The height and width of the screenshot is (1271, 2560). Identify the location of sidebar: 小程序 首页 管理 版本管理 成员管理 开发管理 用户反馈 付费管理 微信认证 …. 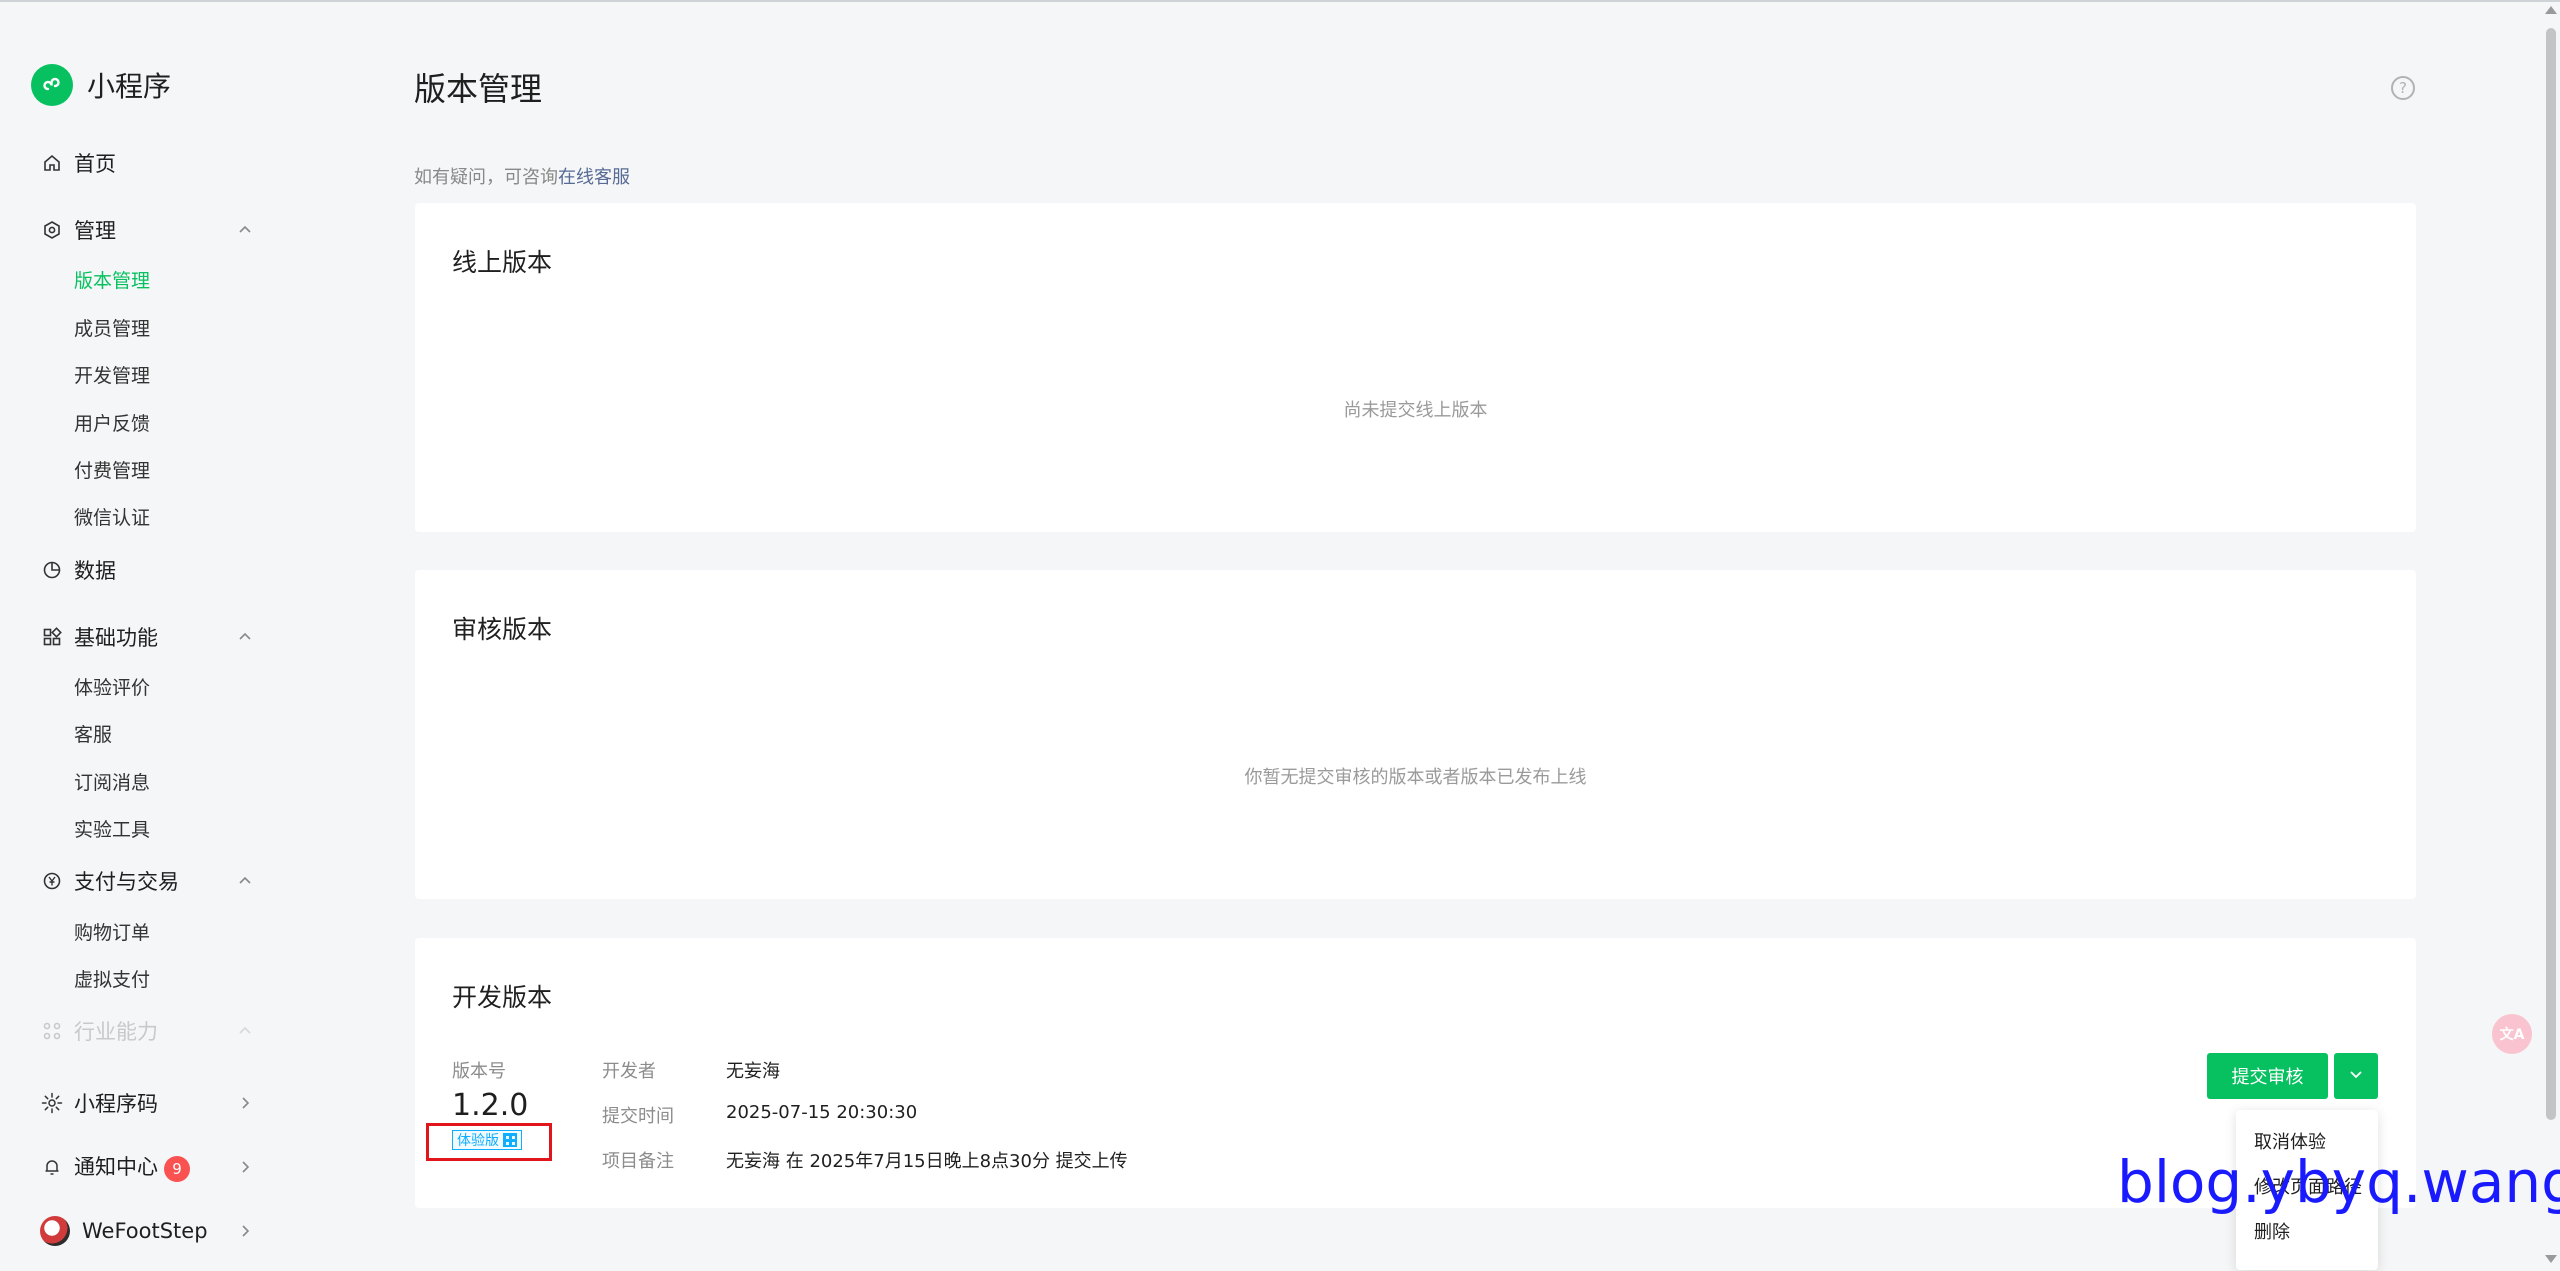
(145, 635).